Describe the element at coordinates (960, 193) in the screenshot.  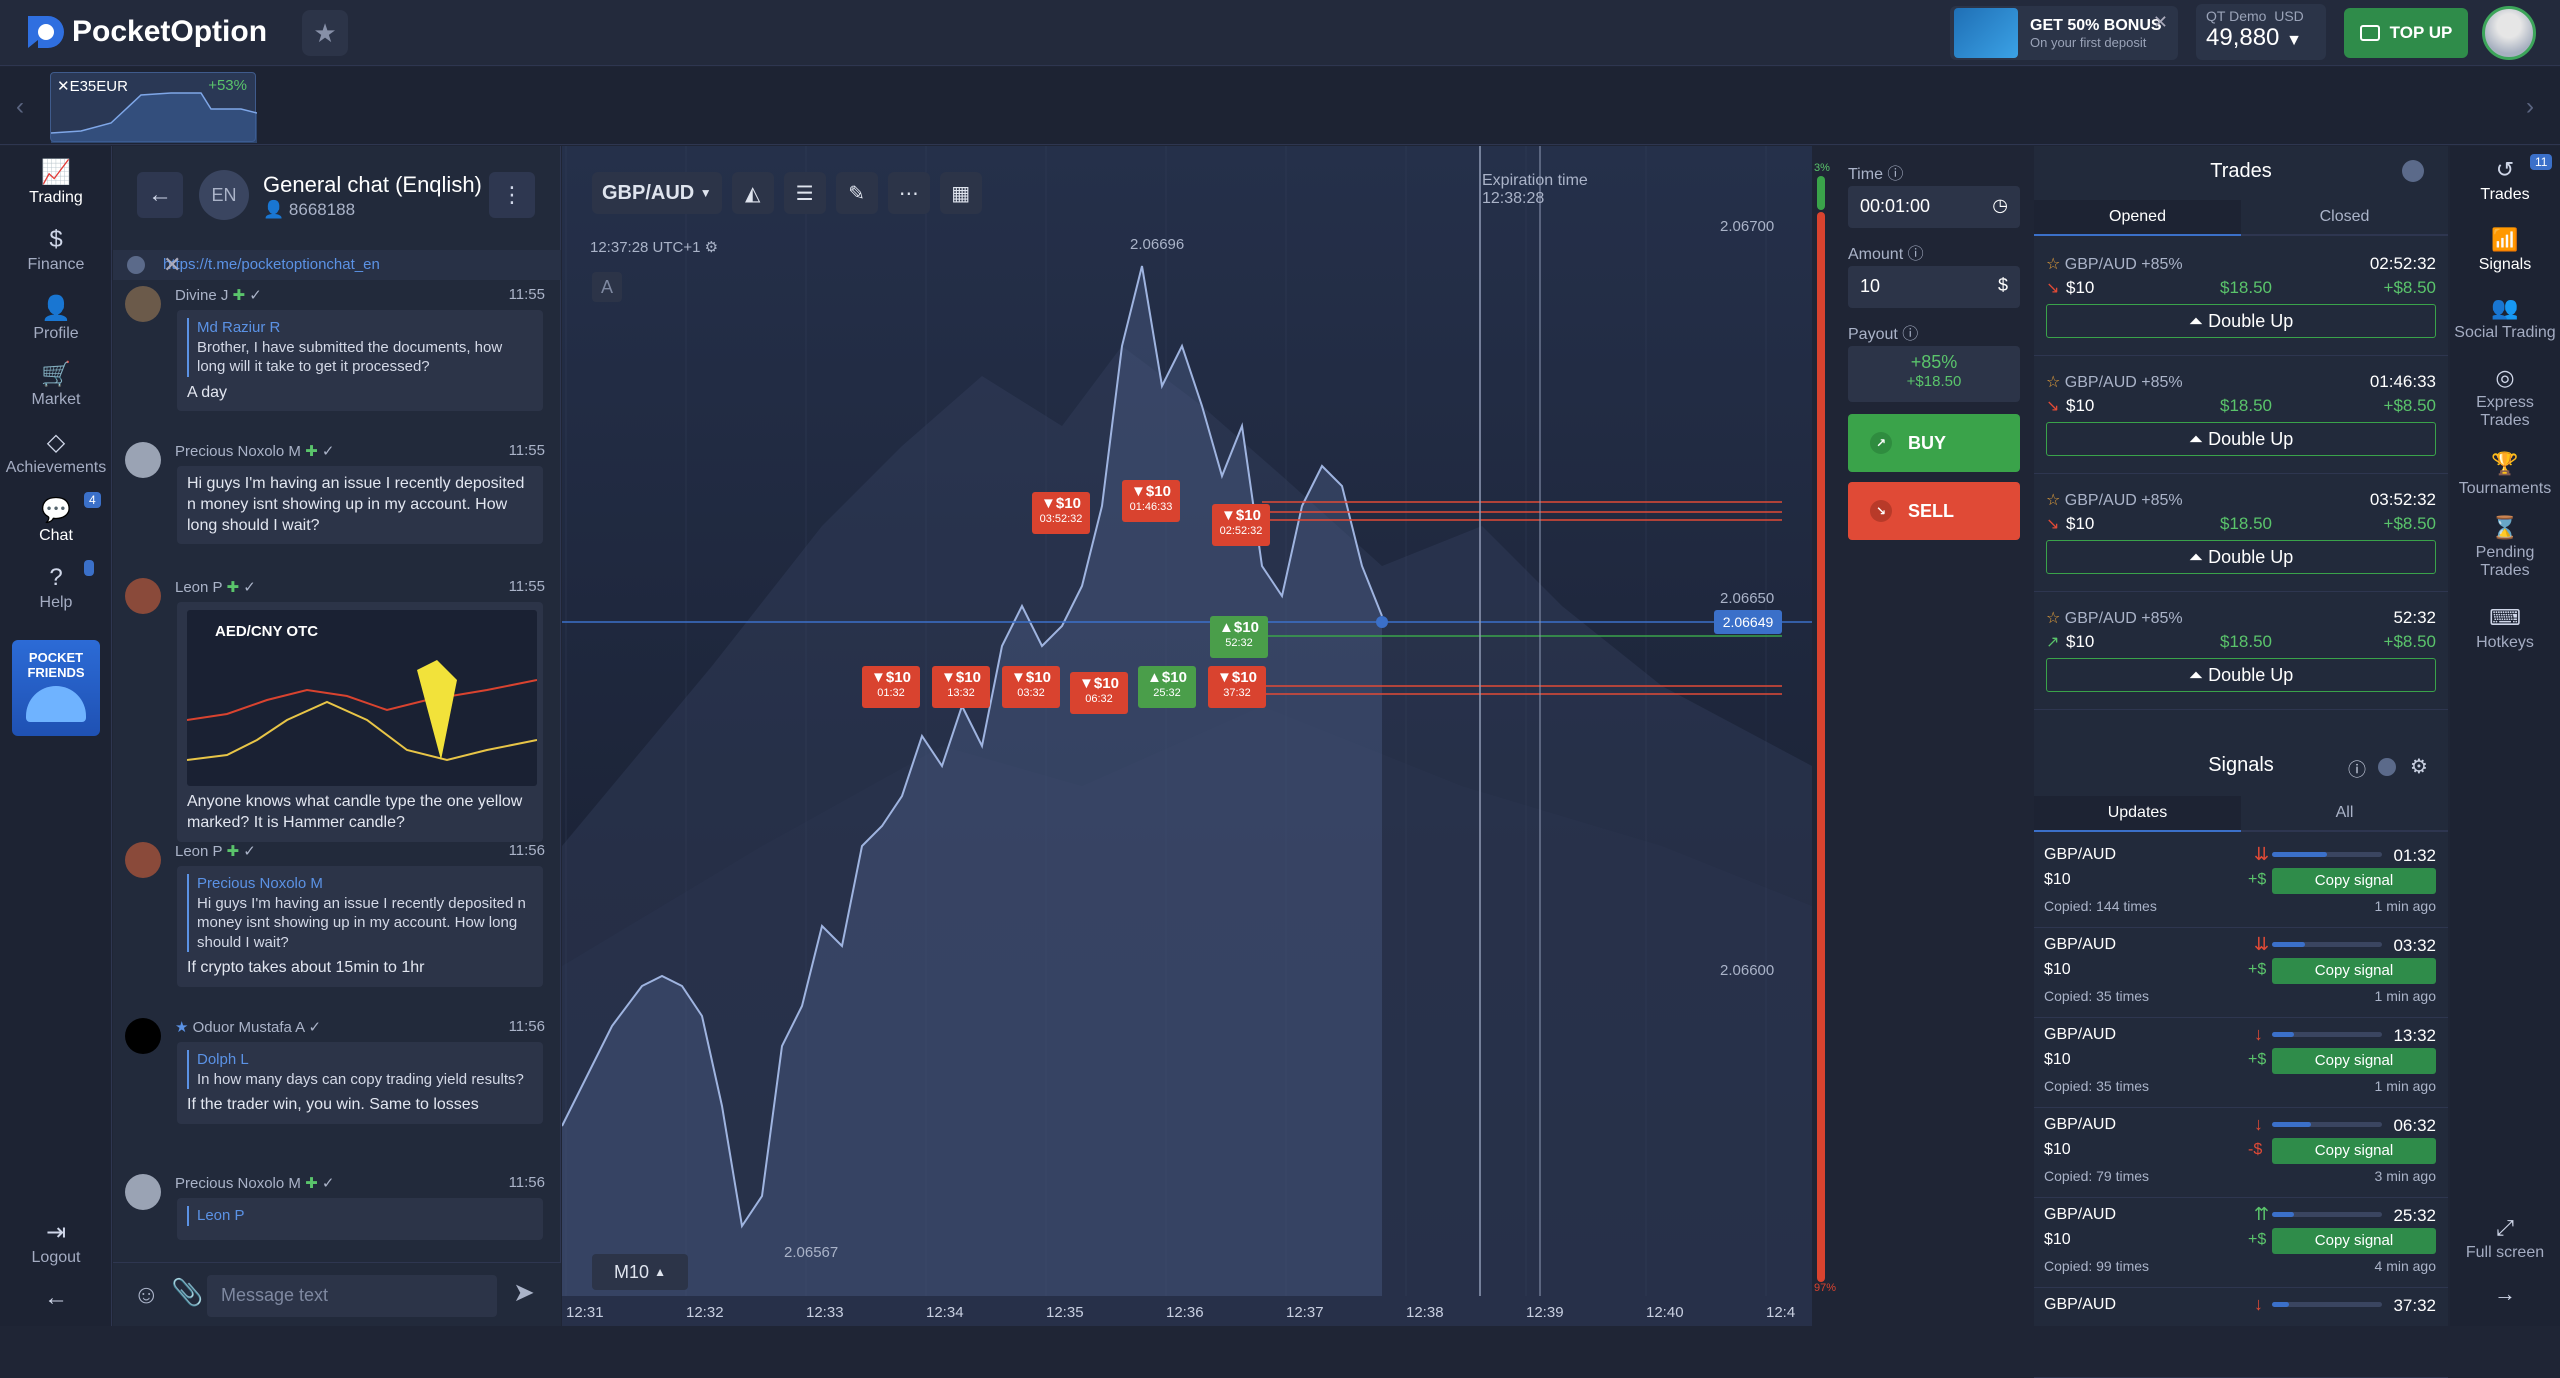
I see `layout-button: ▦` at that location.